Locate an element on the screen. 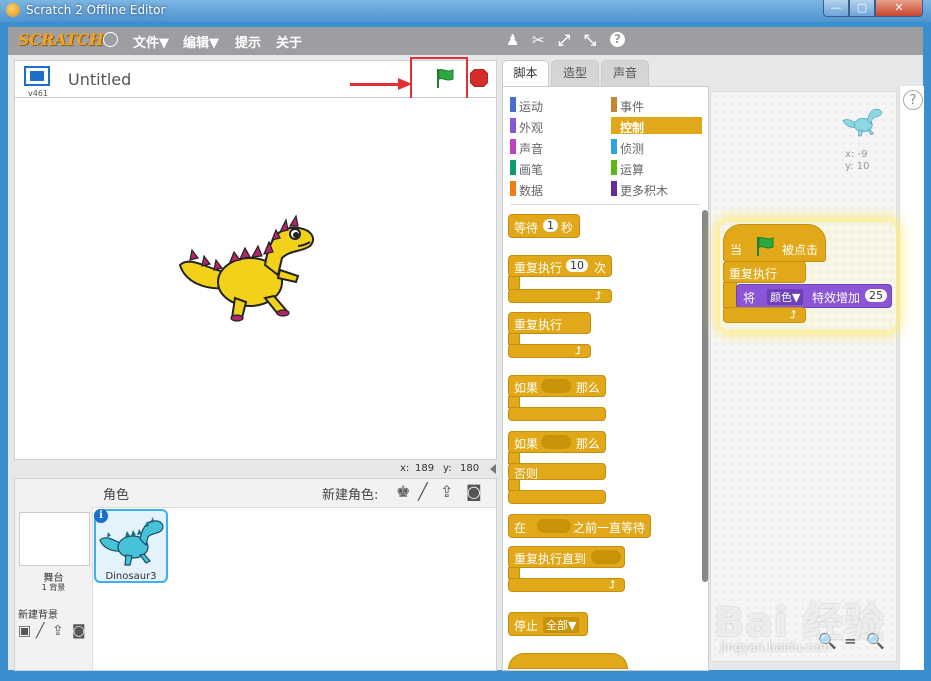 The width and height of the screenshot is (931, 681). project-title: Untitled is located at coordinates (99, 79).